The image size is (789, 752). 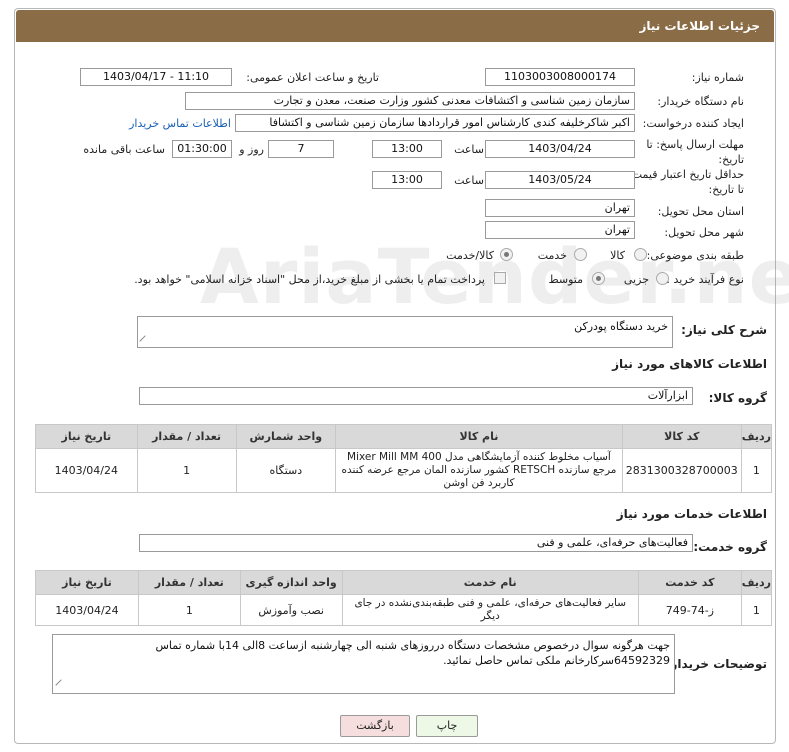 I want to click on remaining-time-field: 01:30:00, so click(x=202, y=149).